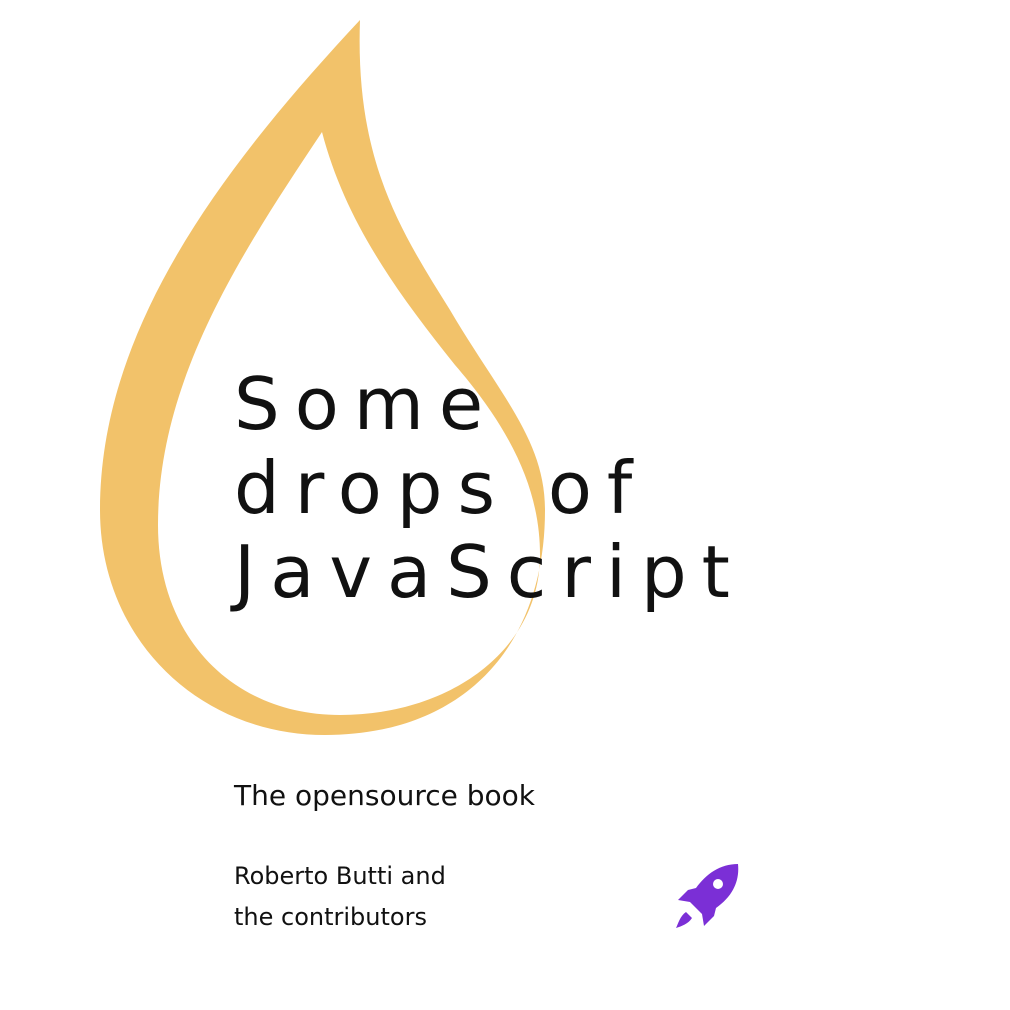  I want to click on title-line-3: JavaScript, so click(489, 572).